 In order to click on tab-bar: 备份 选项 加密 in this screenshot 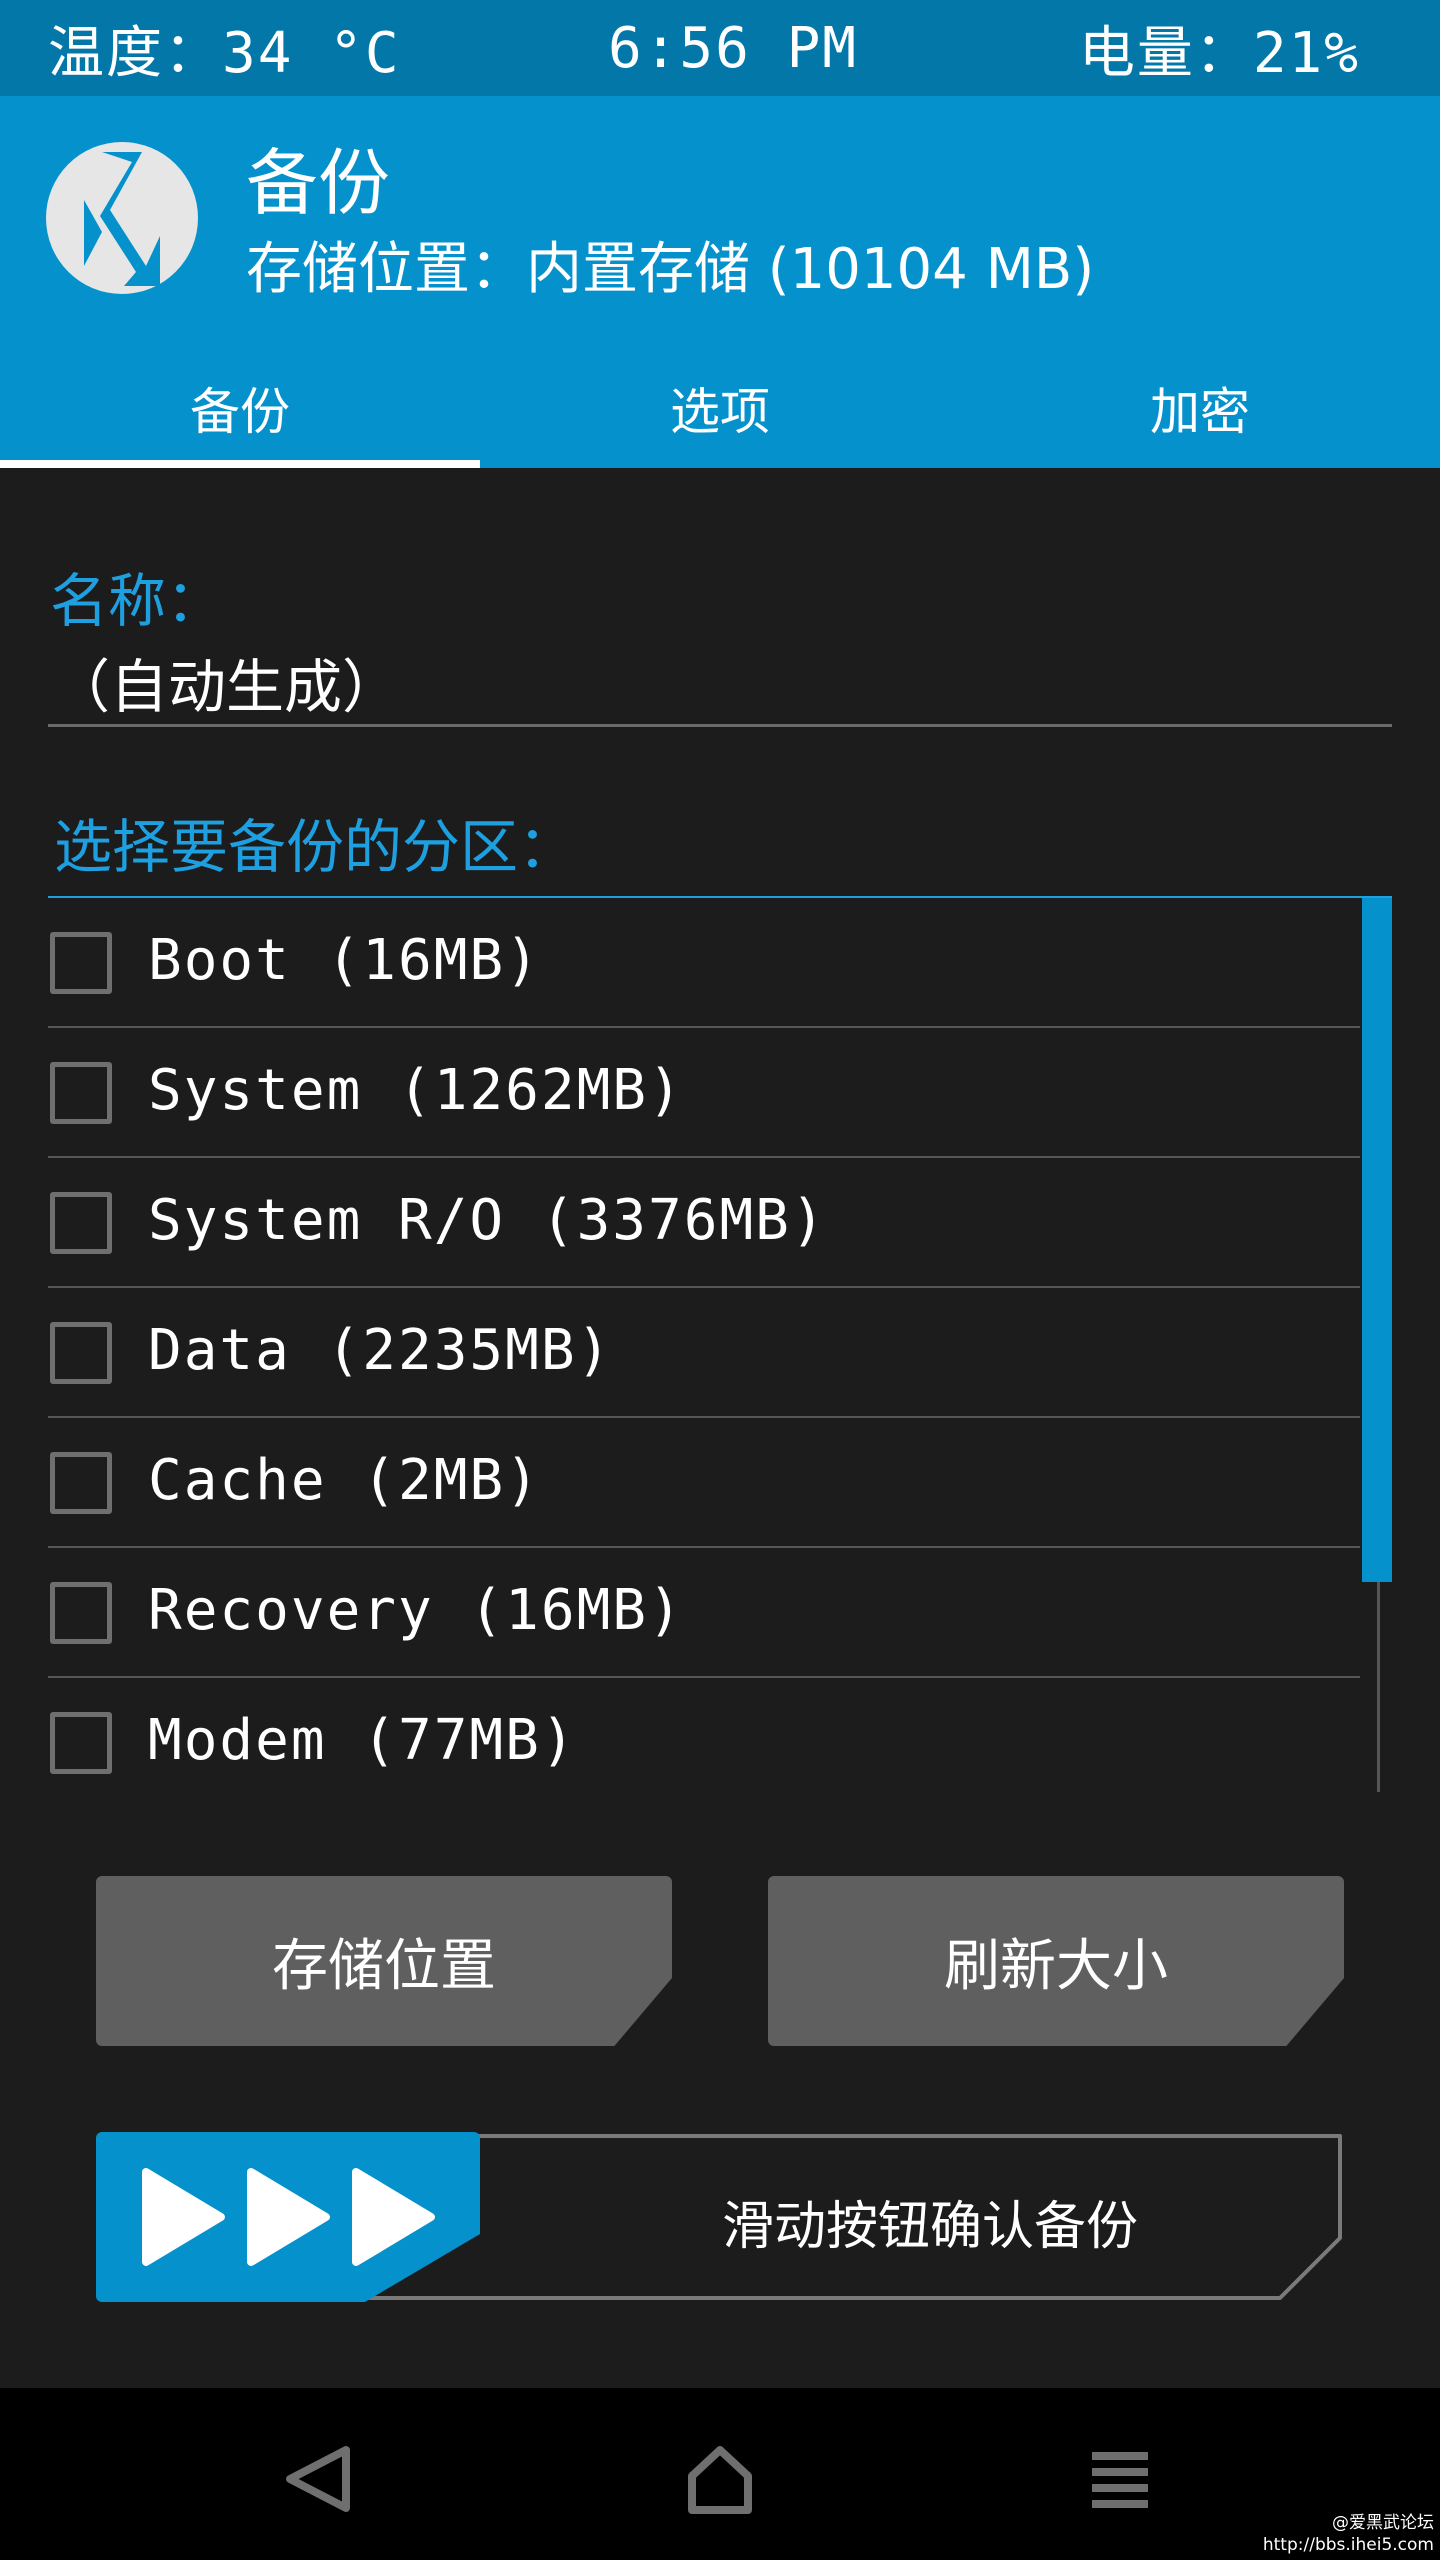, I will do `click(720, 418)`.